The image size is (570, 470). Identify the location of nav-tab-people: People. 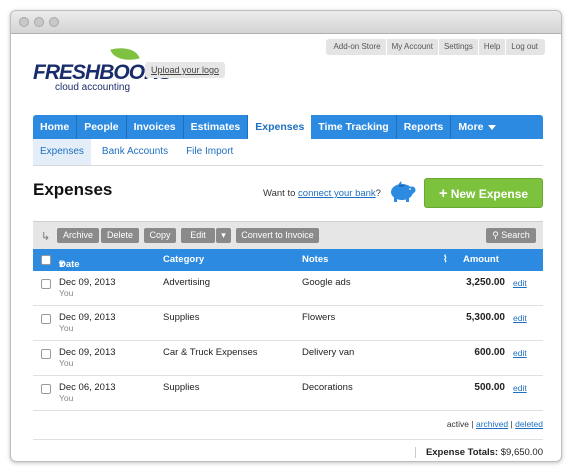
(102, 127).